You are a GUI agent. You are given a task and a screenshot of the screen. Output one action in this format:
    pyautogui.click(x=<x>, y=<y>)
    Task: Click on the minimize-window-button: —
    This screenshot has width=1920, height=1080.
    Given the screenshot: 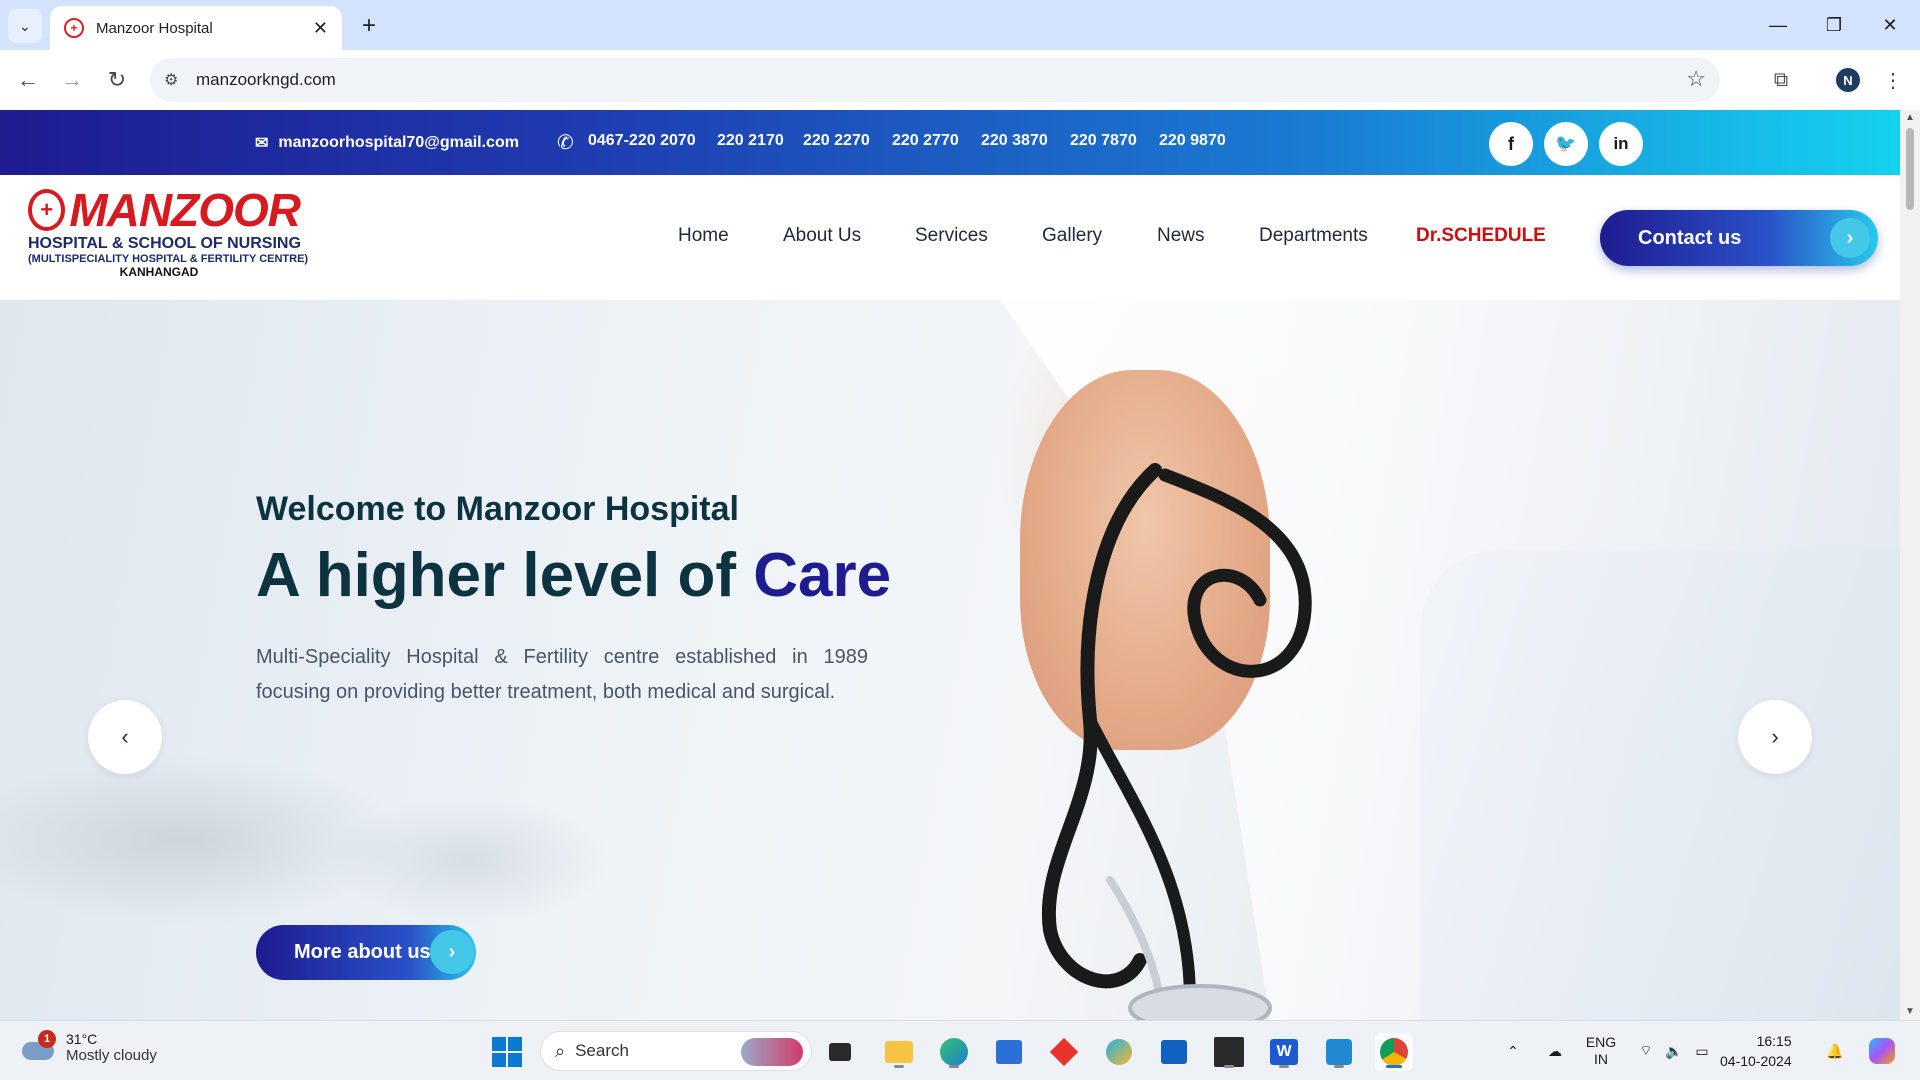 What is the action you would take?
    pyautogui.click(x=1778, y=25)
    